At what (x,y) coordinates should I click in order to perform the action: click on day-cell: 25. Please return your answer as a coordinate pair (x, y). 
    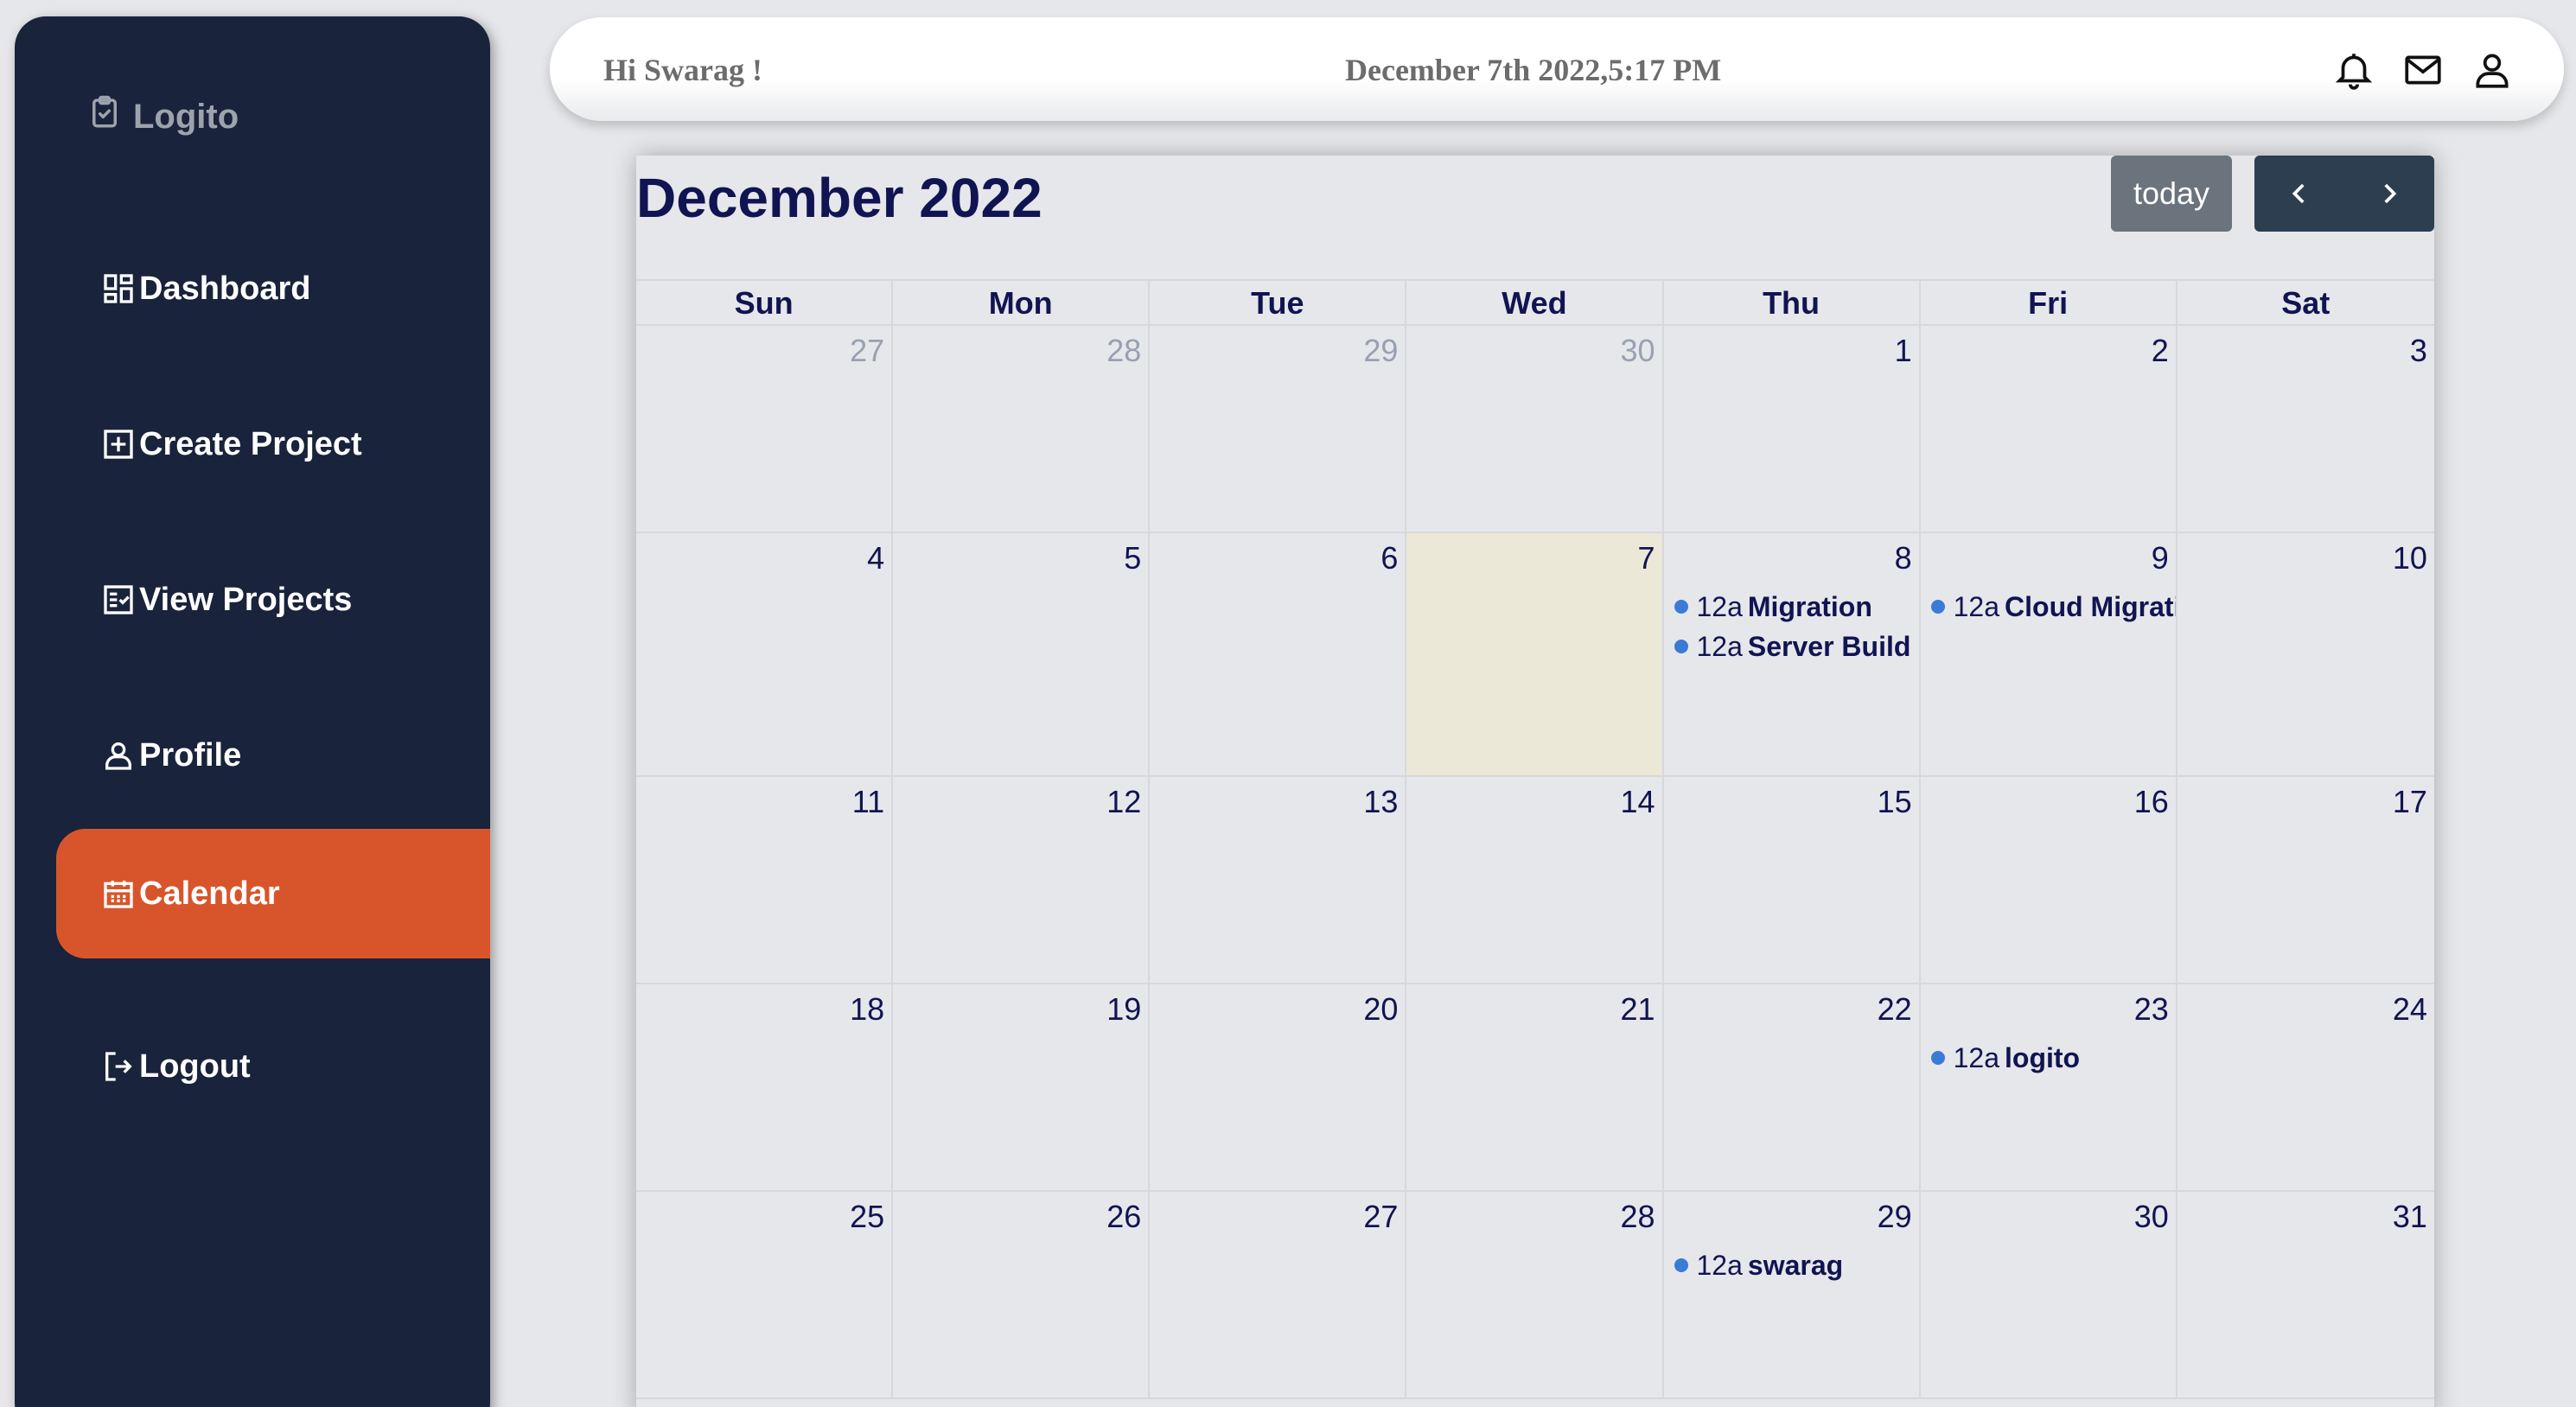
    Looking at the image, I should click on (765, 1294).